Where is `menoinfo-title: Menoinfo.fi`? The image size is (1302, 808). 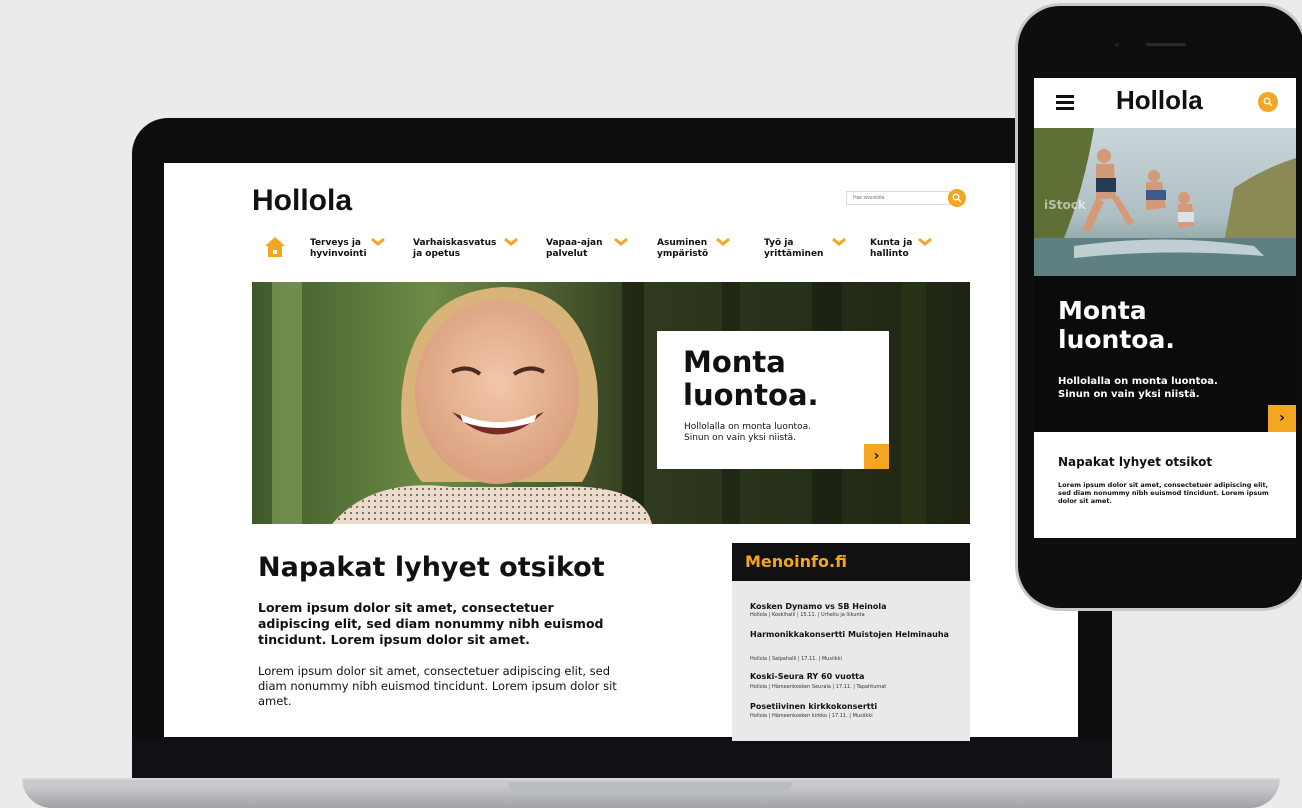 menoinfo-title: Menoinfo.fi is located at coordinates (796, 561).